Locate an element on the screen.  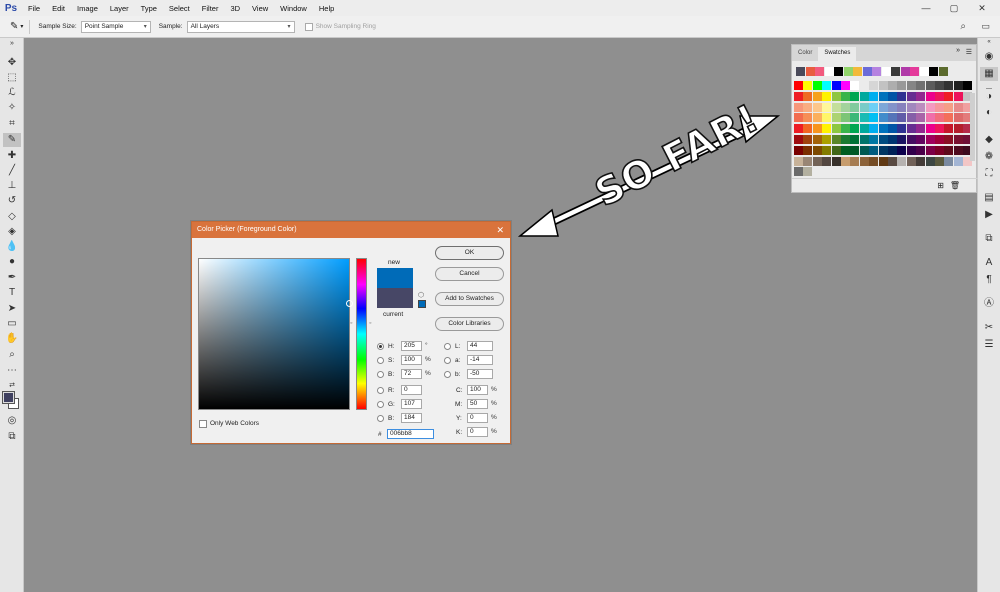
double-arrow-annotation is located at coordinates (649, 176).